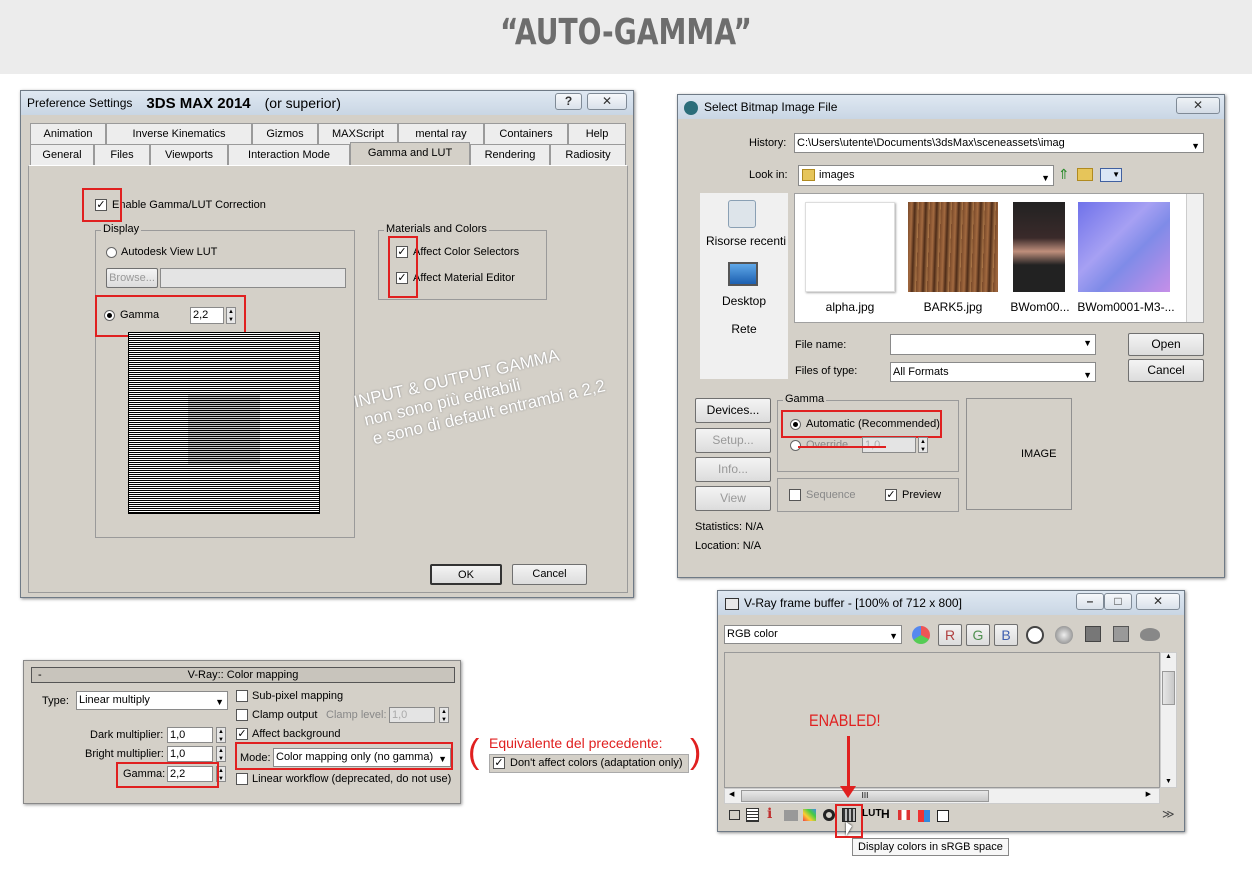 This screenshot has width=1252, height=872. I want to click on pixel-aspect-icon, so click(924, 816).